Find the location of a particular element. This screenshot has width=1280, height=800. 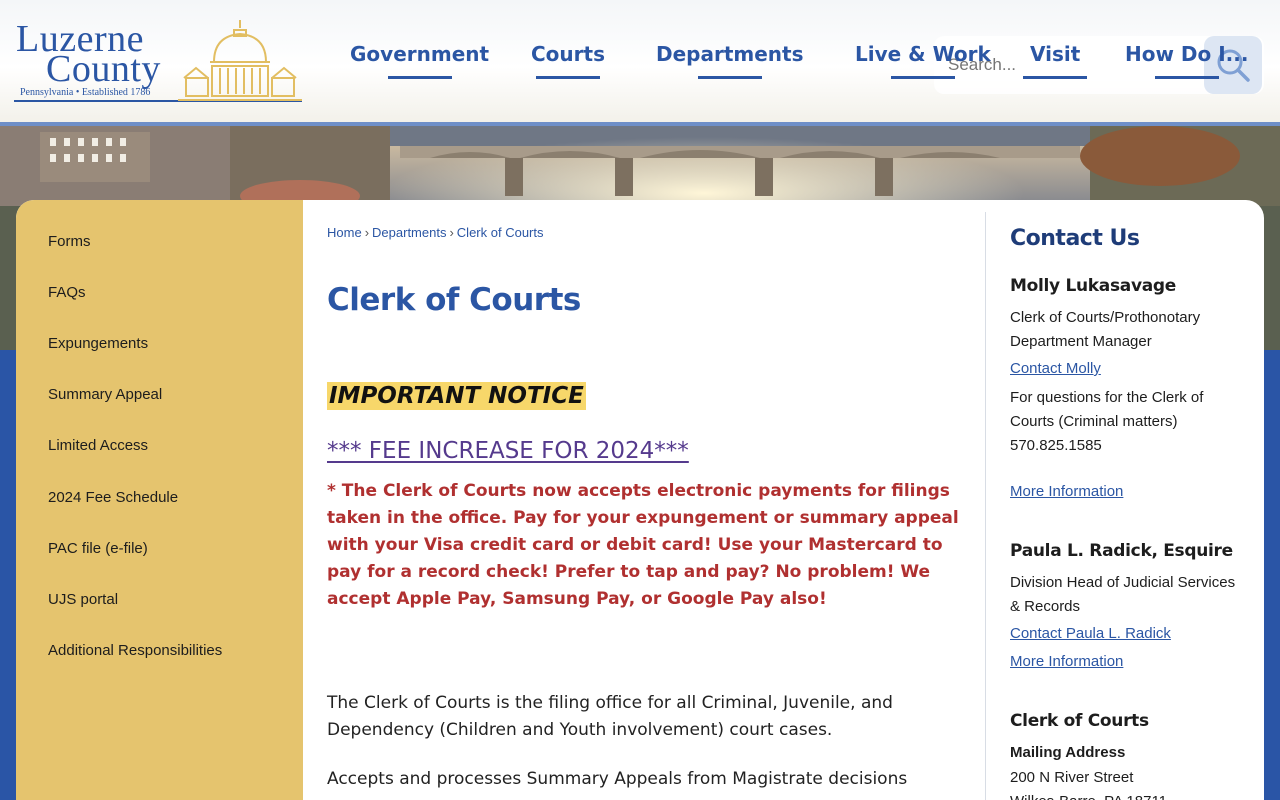

mailing-address-label: Mailing Address is located at coordinates (1068, 752).